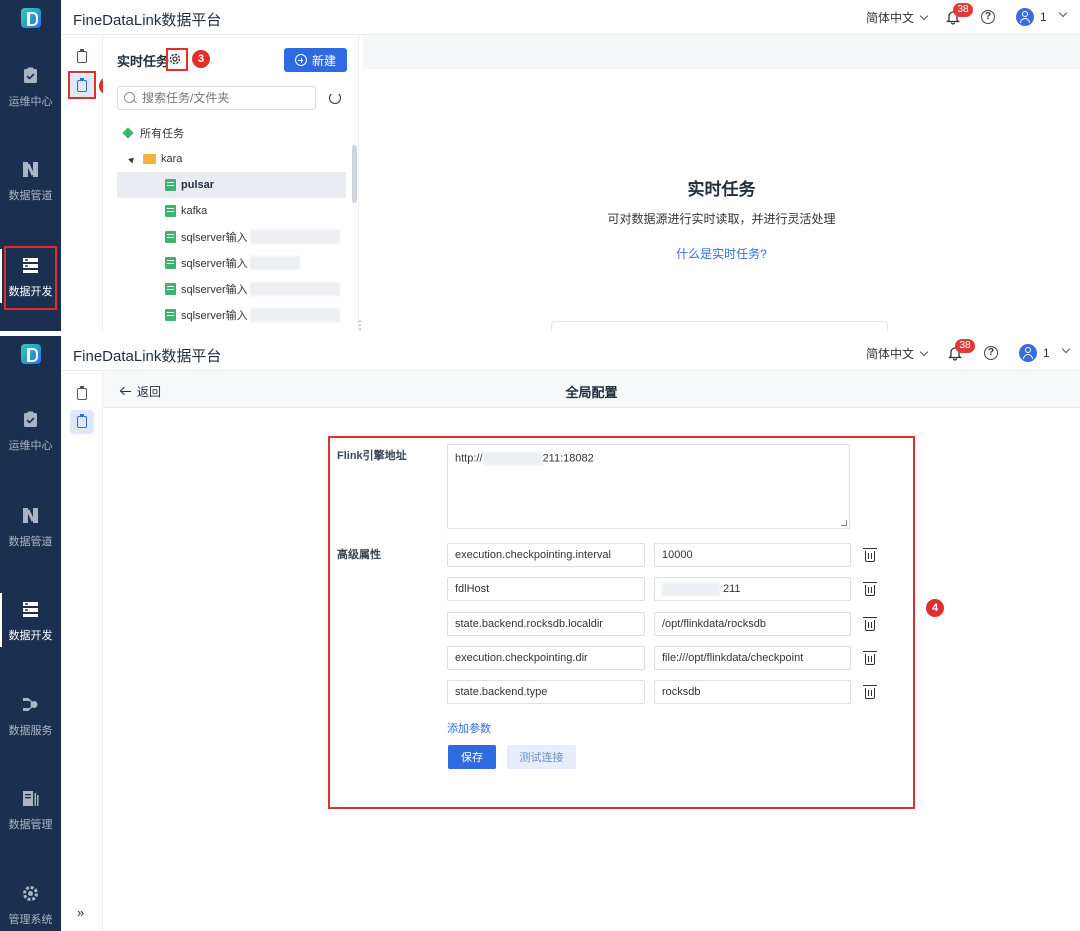 Image resolution: width=1080 pixels, height=931 pixels. Describe the element at coordinates (30, 292) in the screenshot. I see `nav-dev-label: 数据开发` at that location.